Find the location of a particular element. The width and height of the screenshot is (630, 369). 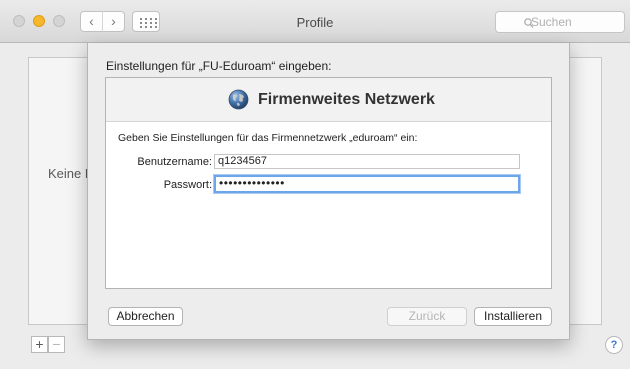

back-step-button: Zurück is located at coordinates (427, 316).